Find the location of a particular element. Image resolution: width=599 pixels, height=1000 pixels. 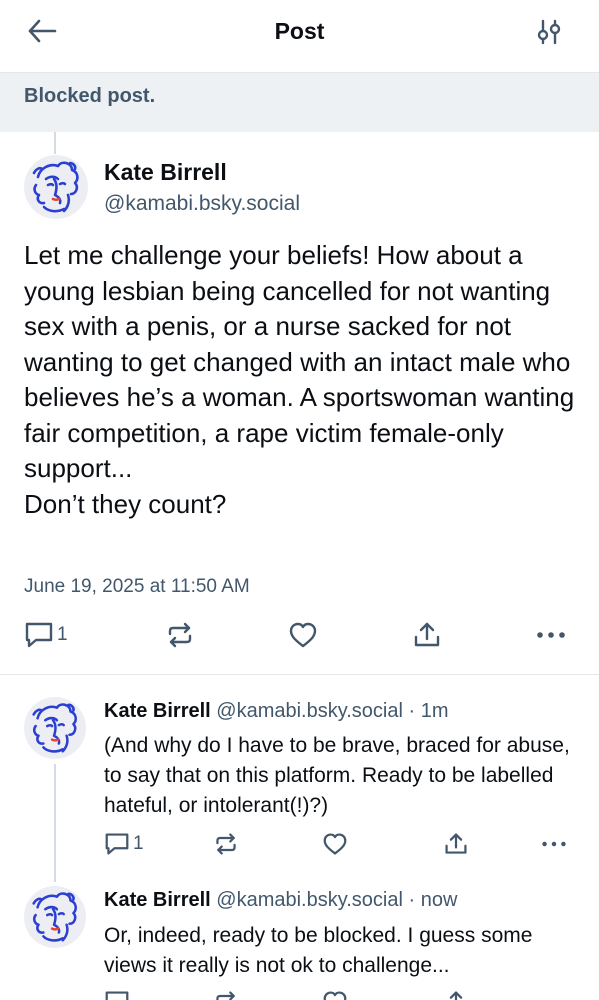

thread-line-reply is located at coordinates (55, 823).